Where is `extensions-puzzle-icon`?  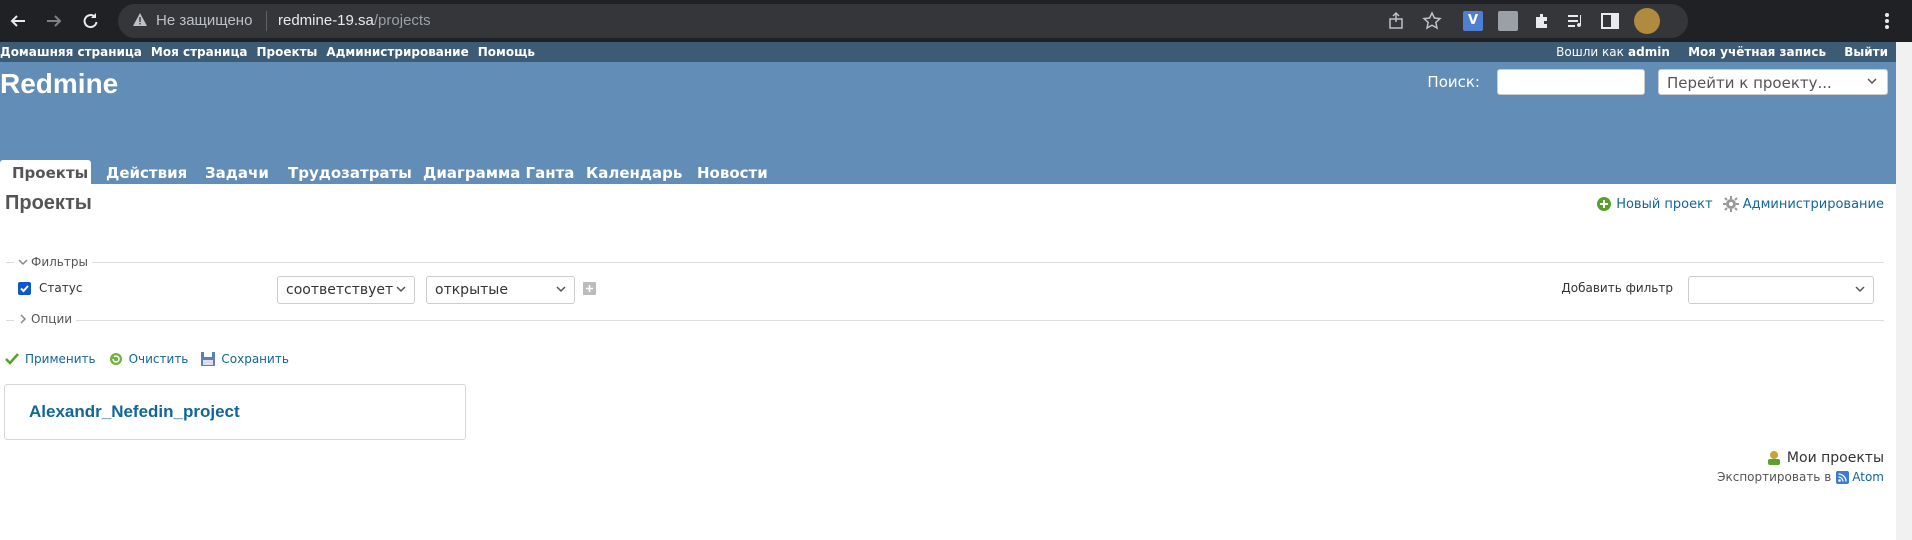
extensions-puzzle-icon is located at coordinates (1542, 21).